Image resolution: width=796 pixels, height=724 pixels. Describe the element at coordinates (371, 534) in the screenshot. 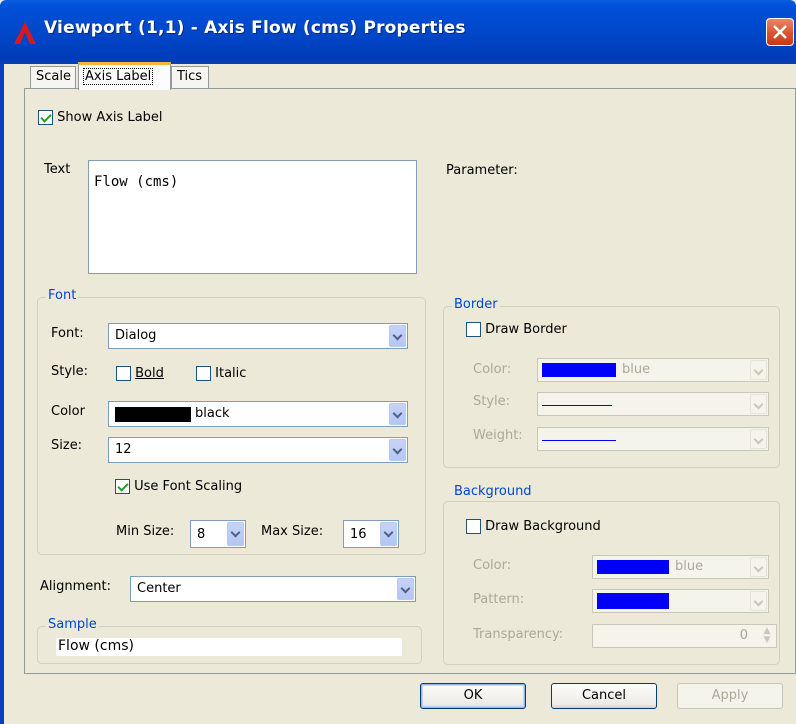

I see `max-size-select: 16` at that location.